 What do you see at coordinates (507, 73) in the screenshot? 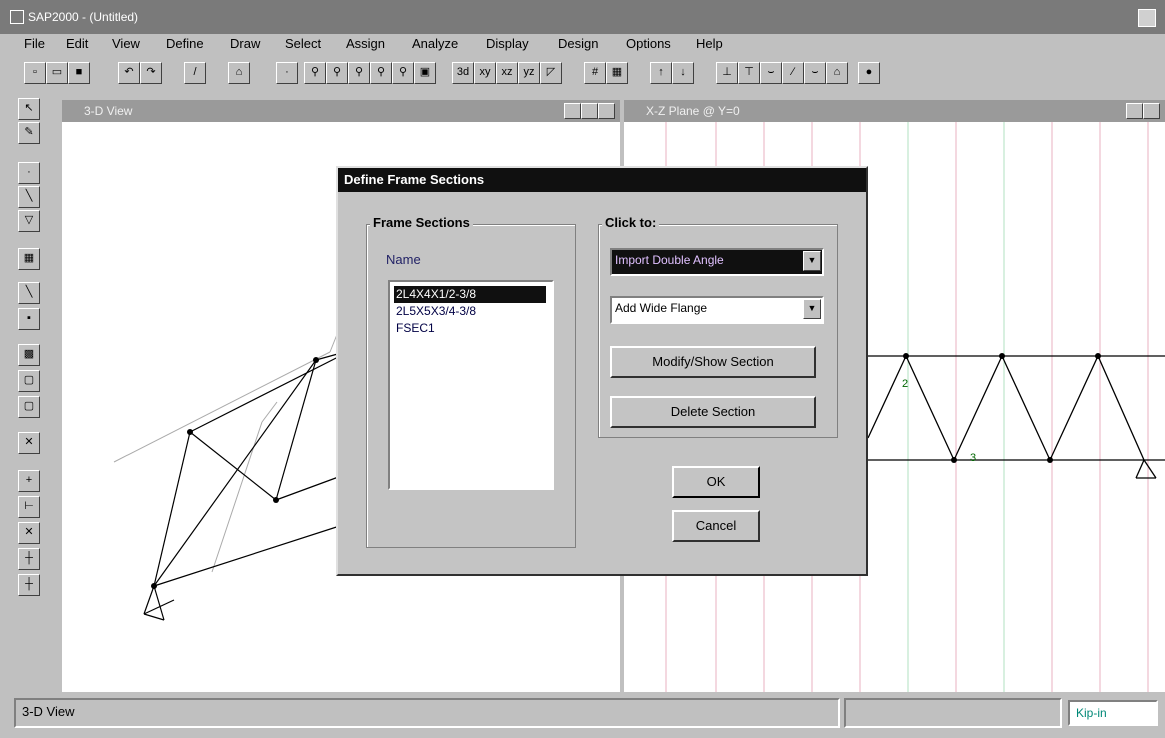
I see `view-xz-icon: xz` at bounding box center [507, 73].